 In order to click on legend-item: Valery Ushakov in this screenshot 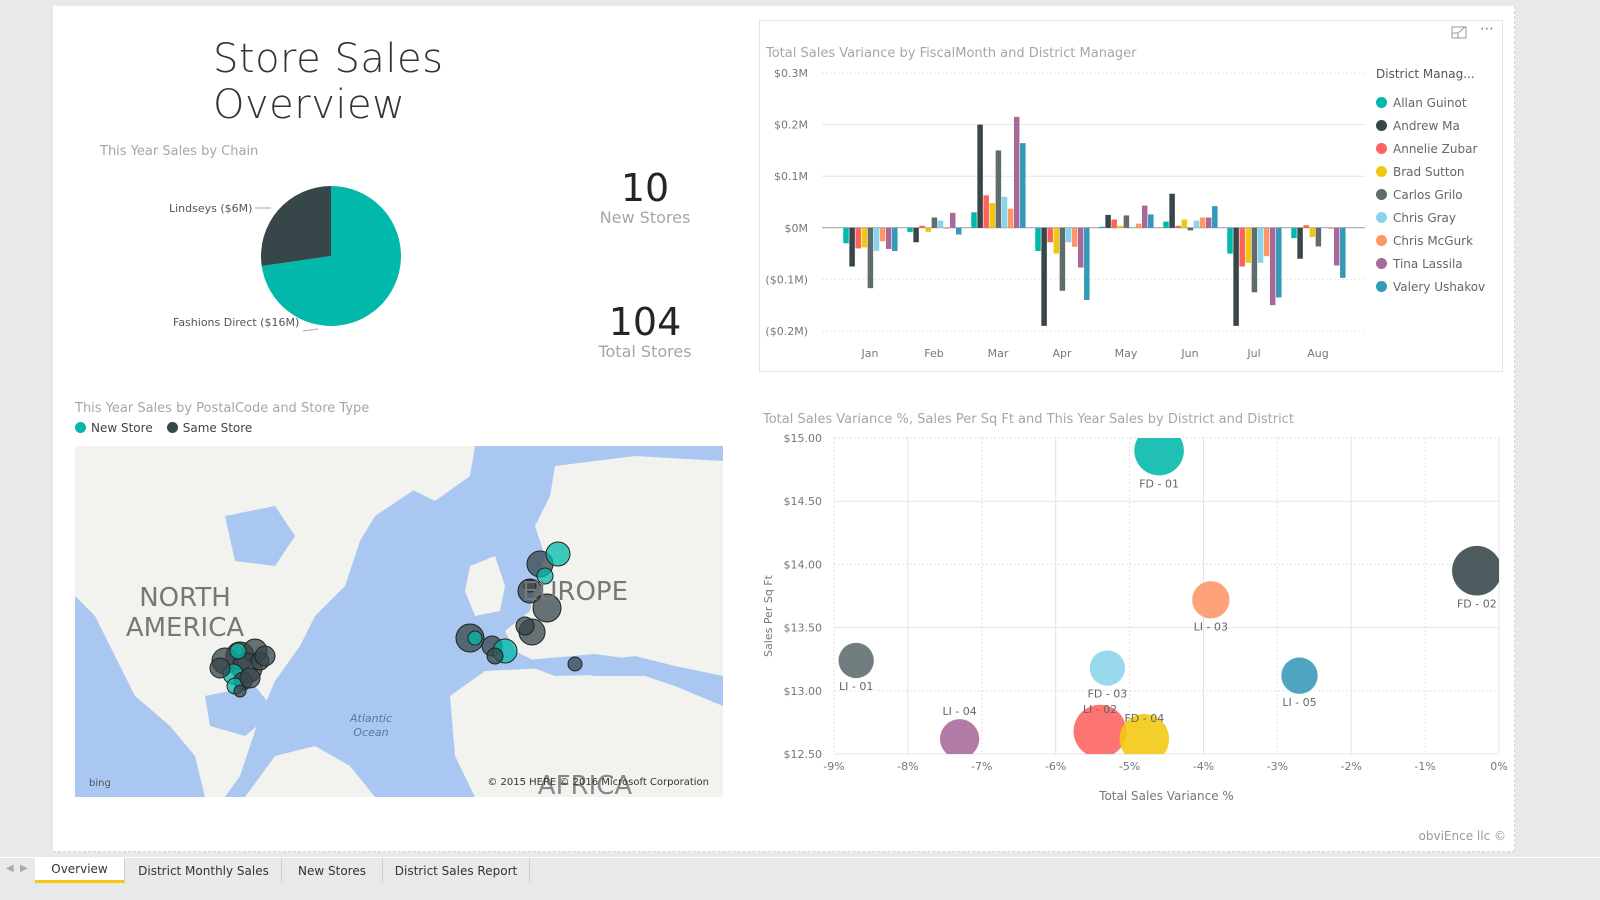, I will do `click(1430, 286)`.